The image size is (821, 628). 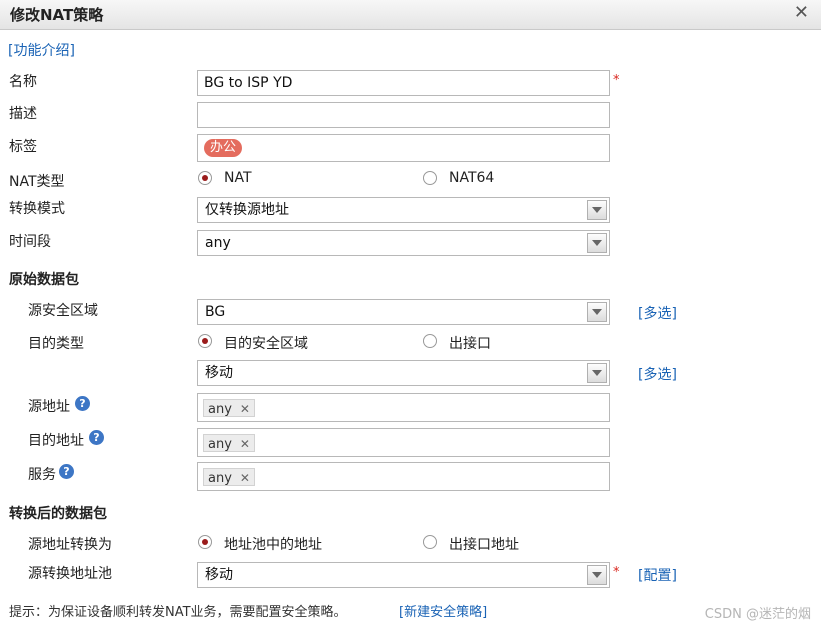 What do you see at coordinates (215, 312) in the screenshot?
I see `src-zone-value: BG` at bounding box center [215, 312].